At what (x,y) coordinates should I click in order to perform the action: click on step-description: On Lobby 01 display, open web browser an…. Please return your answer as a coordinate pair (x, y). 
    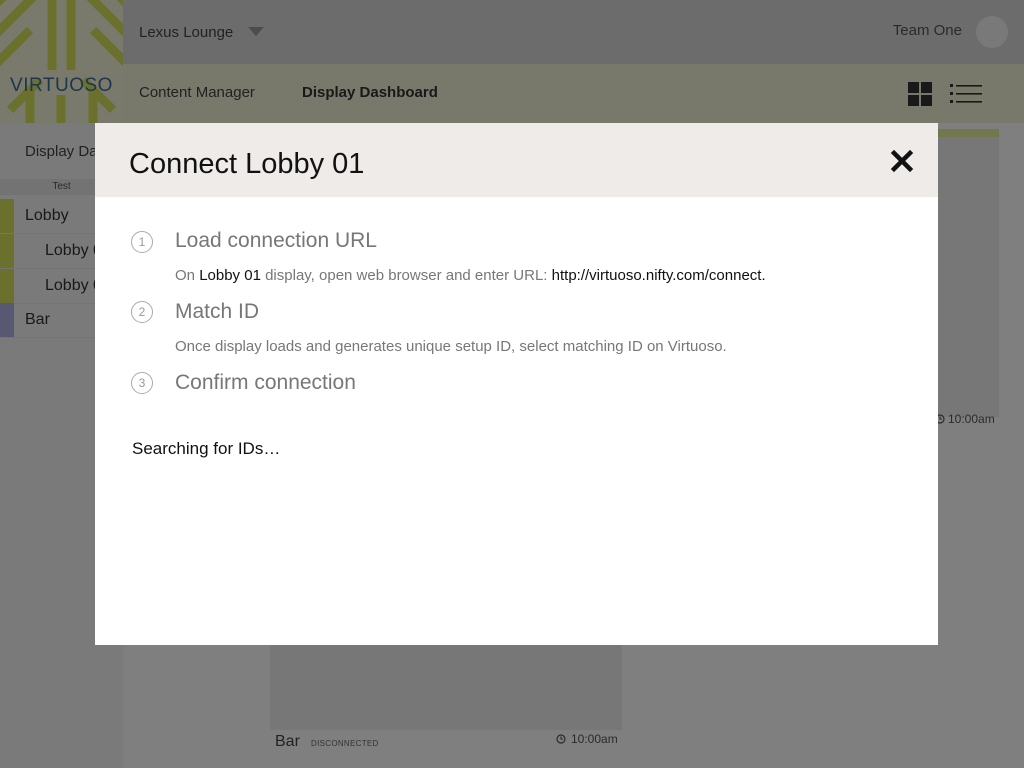
    Looking at the image, I should click on (470, 275).